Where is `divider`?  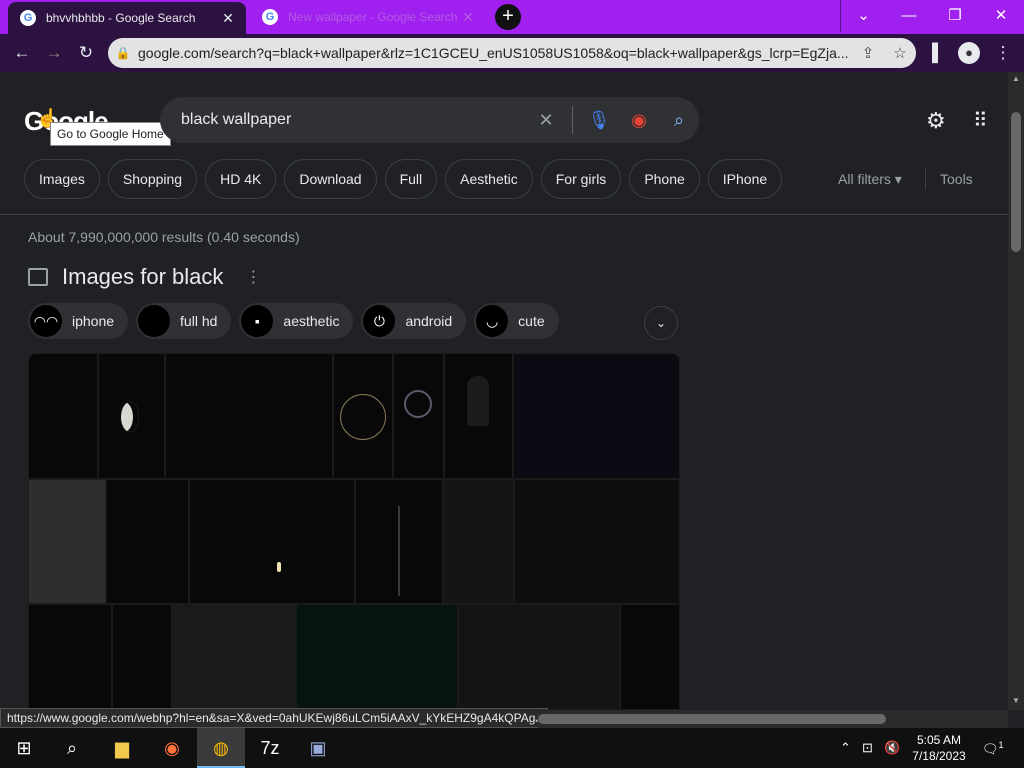
divider is located at coordinates (504, 214).